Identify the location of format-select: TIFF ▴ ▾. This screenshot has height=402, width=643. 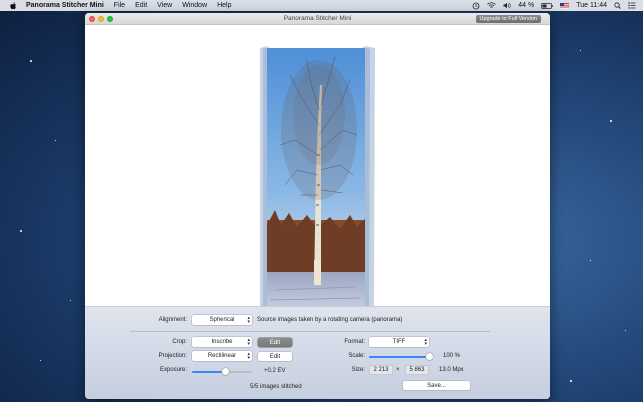
(399, 342).